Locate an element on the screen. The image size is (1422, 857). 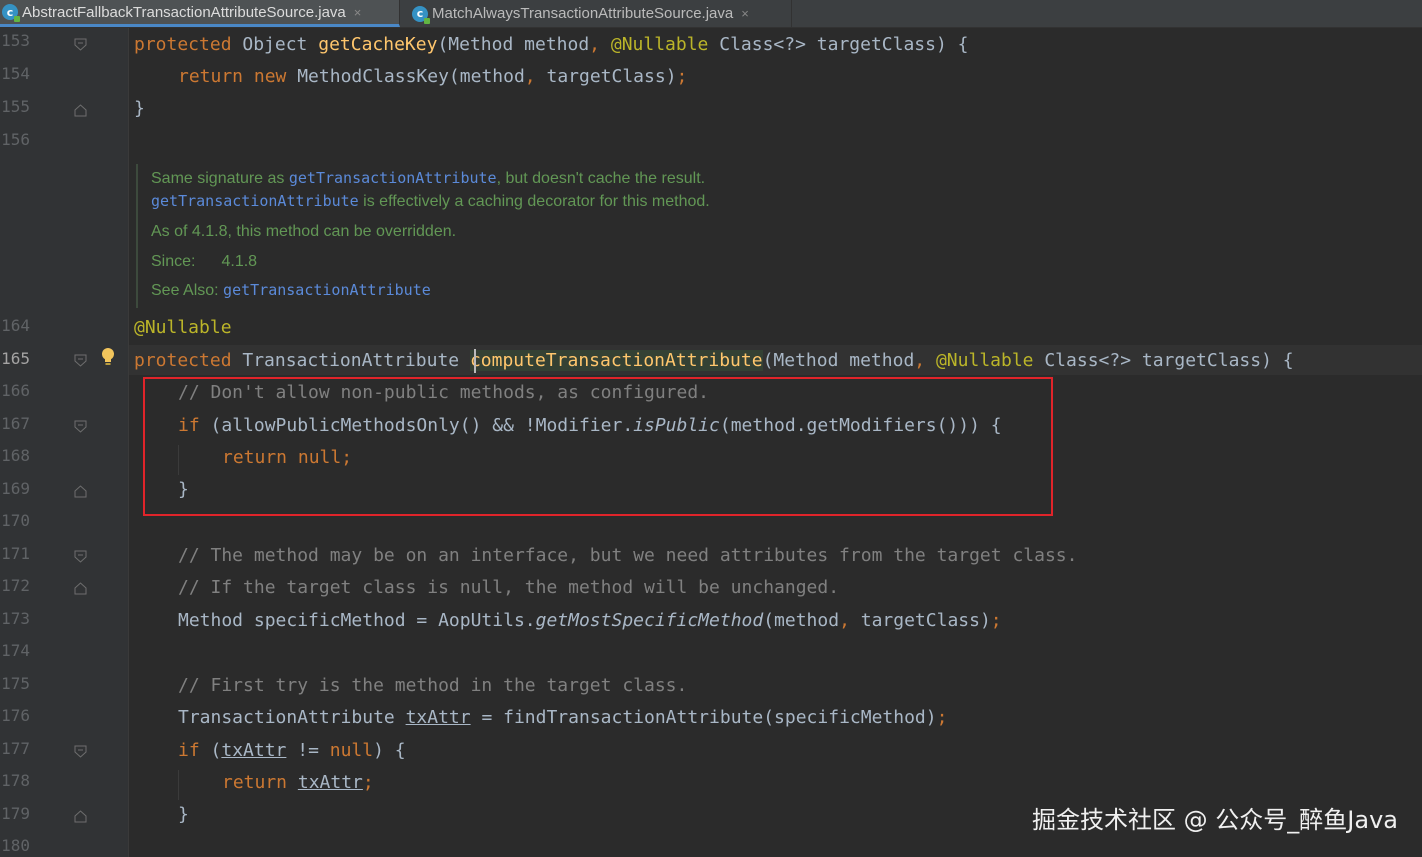
line-number: 167 is located at coordinates (15, 423).